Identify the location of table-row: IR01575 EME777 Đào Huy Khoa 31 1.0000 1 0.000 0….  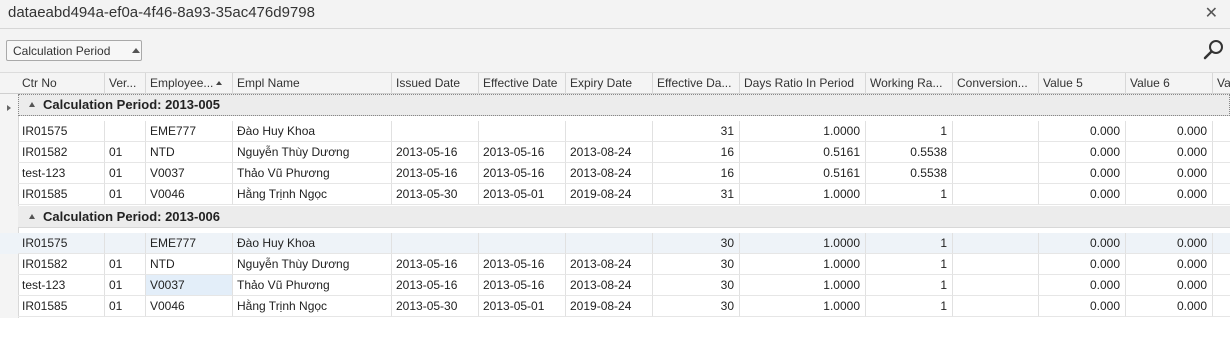
(615, 131).